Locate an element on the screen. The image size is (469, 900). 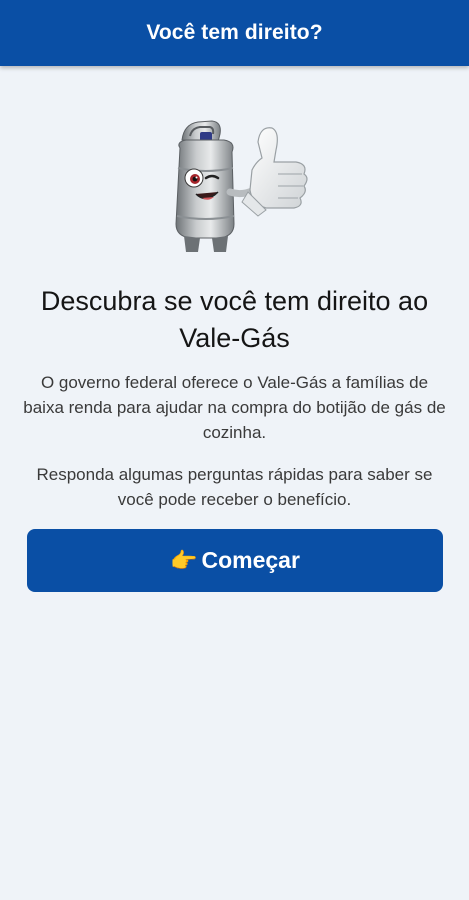
start-button: 👉 Começar is located at coordinates (235, 560).